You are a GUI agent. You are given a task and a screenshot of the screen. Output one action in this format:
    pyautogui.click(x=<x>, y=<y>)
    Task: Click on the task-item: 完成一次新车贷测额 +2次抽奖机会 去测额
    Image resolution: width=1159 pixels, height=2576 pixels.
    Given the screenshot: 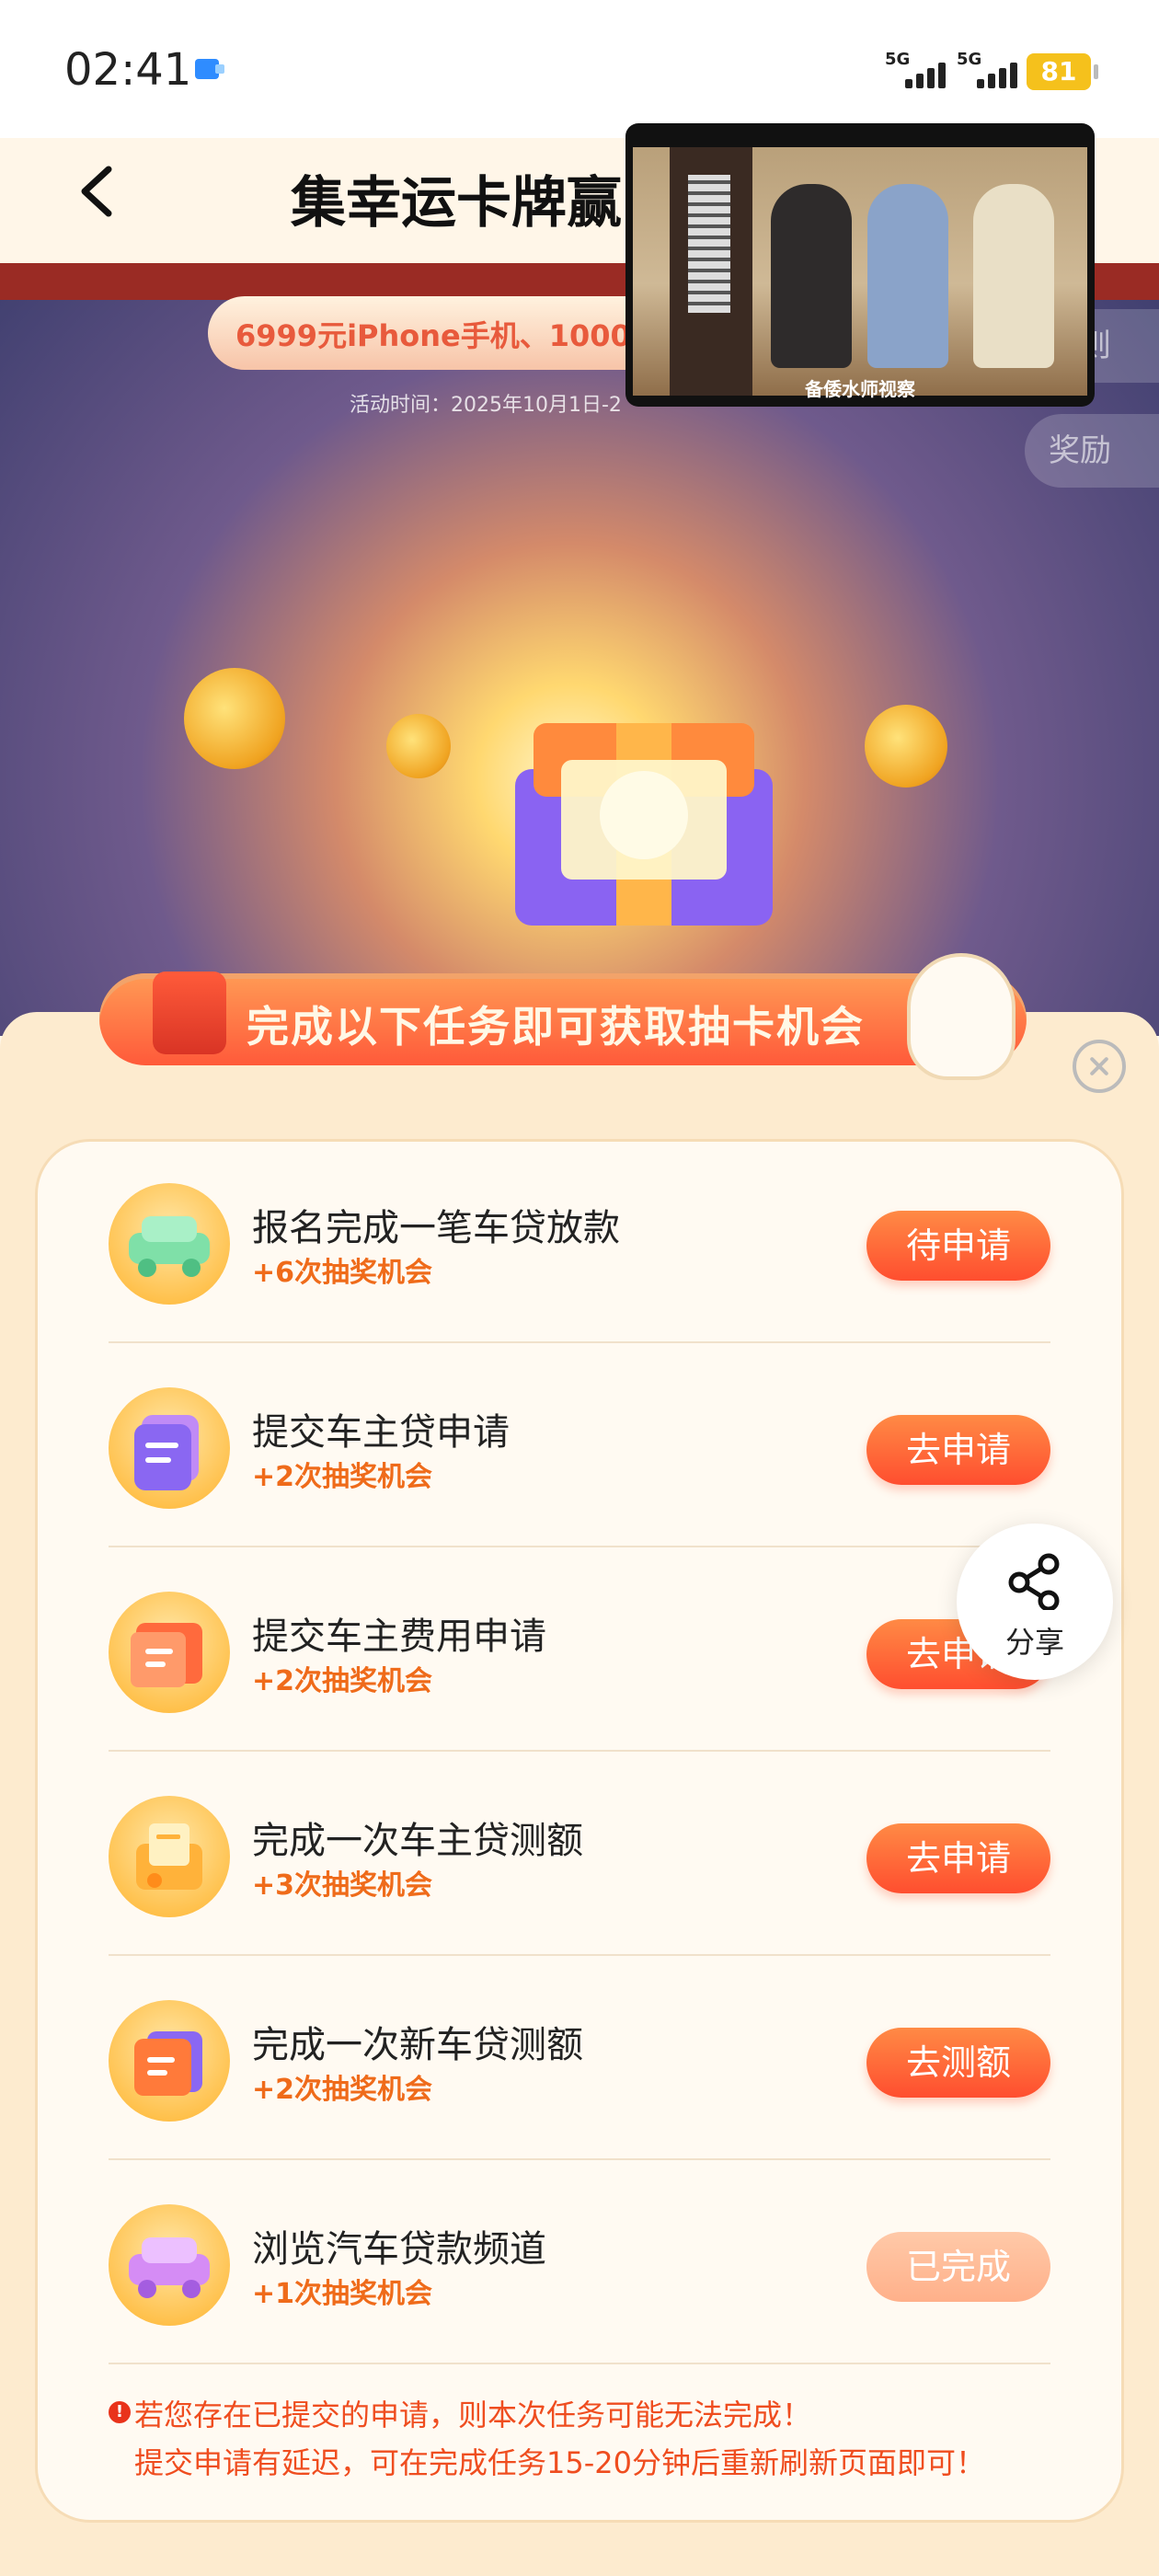 What is the action you would take?
    pyautogui.click(x=579, y=2059)
    